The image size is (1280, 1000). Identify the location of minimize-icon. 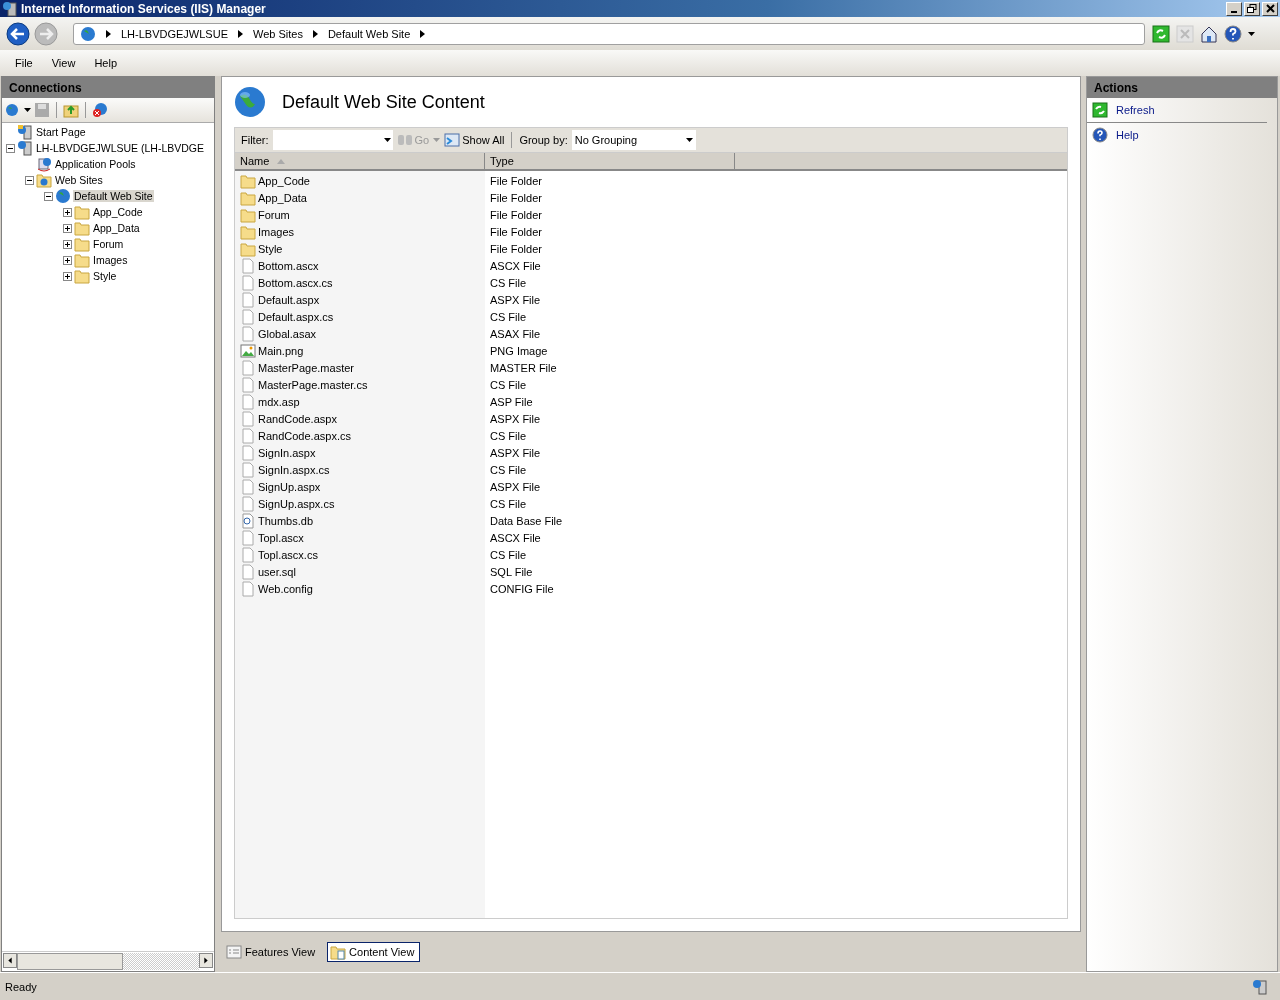
(1234, 11).